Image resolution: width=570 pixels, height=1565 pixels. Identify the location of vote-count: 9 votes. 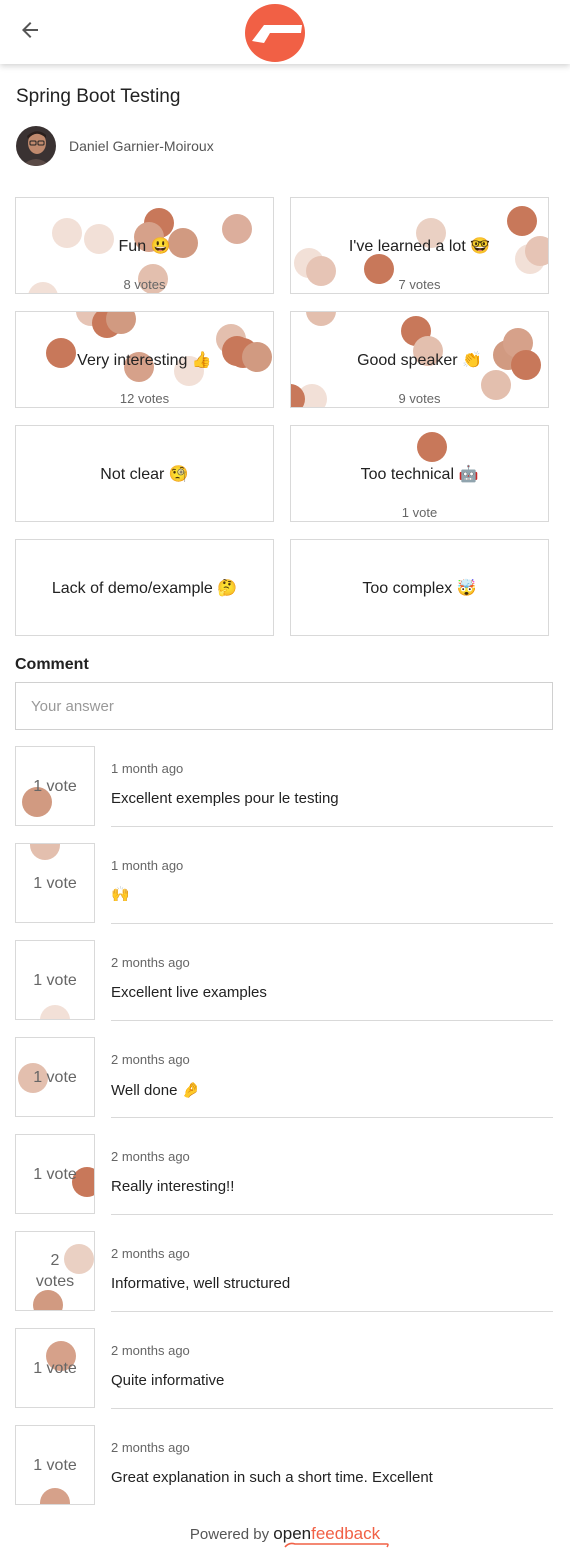
(419, 398).